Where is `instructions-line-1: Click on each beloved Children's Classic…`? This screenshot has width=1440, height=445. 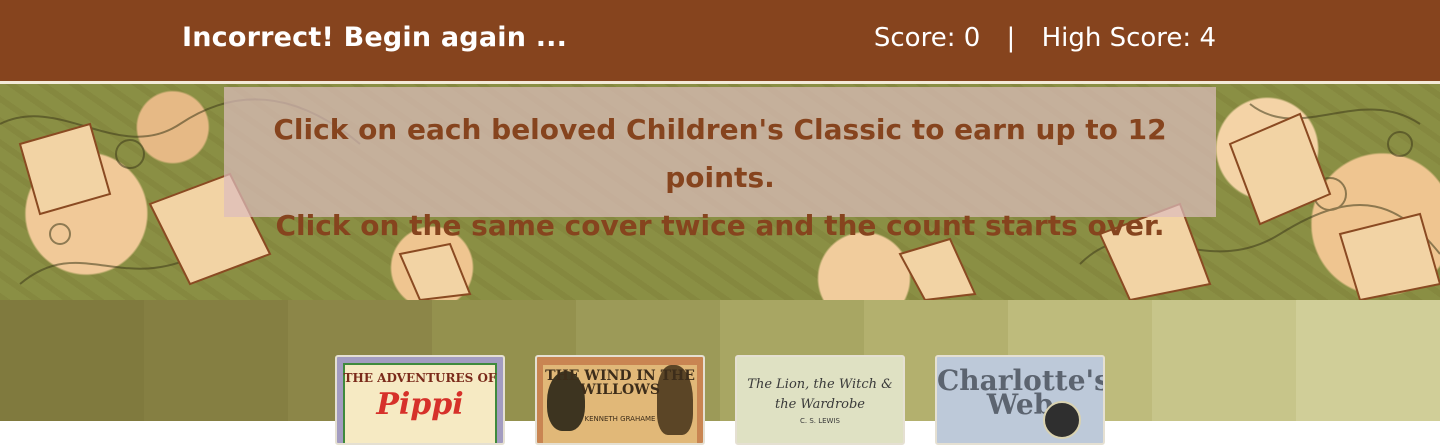
instructions-line-1: Click on each beloved Children's Classic… is located at coordinates (720, 153).